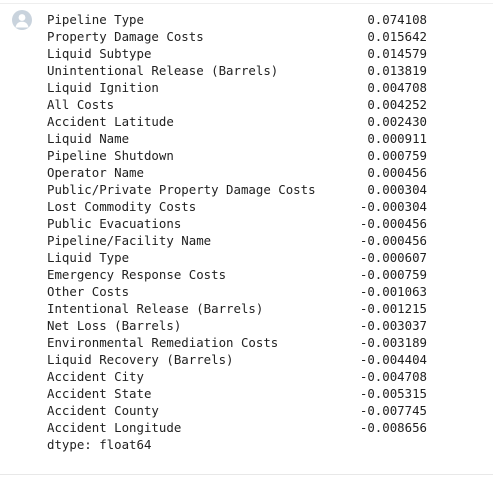 The width and height of the screenshot is (493, 477). What do you see at coordinates (163, 342) in the screenshot?
I see `row-label: Environmental Remediation Costs` at bounding box center [163, 342].